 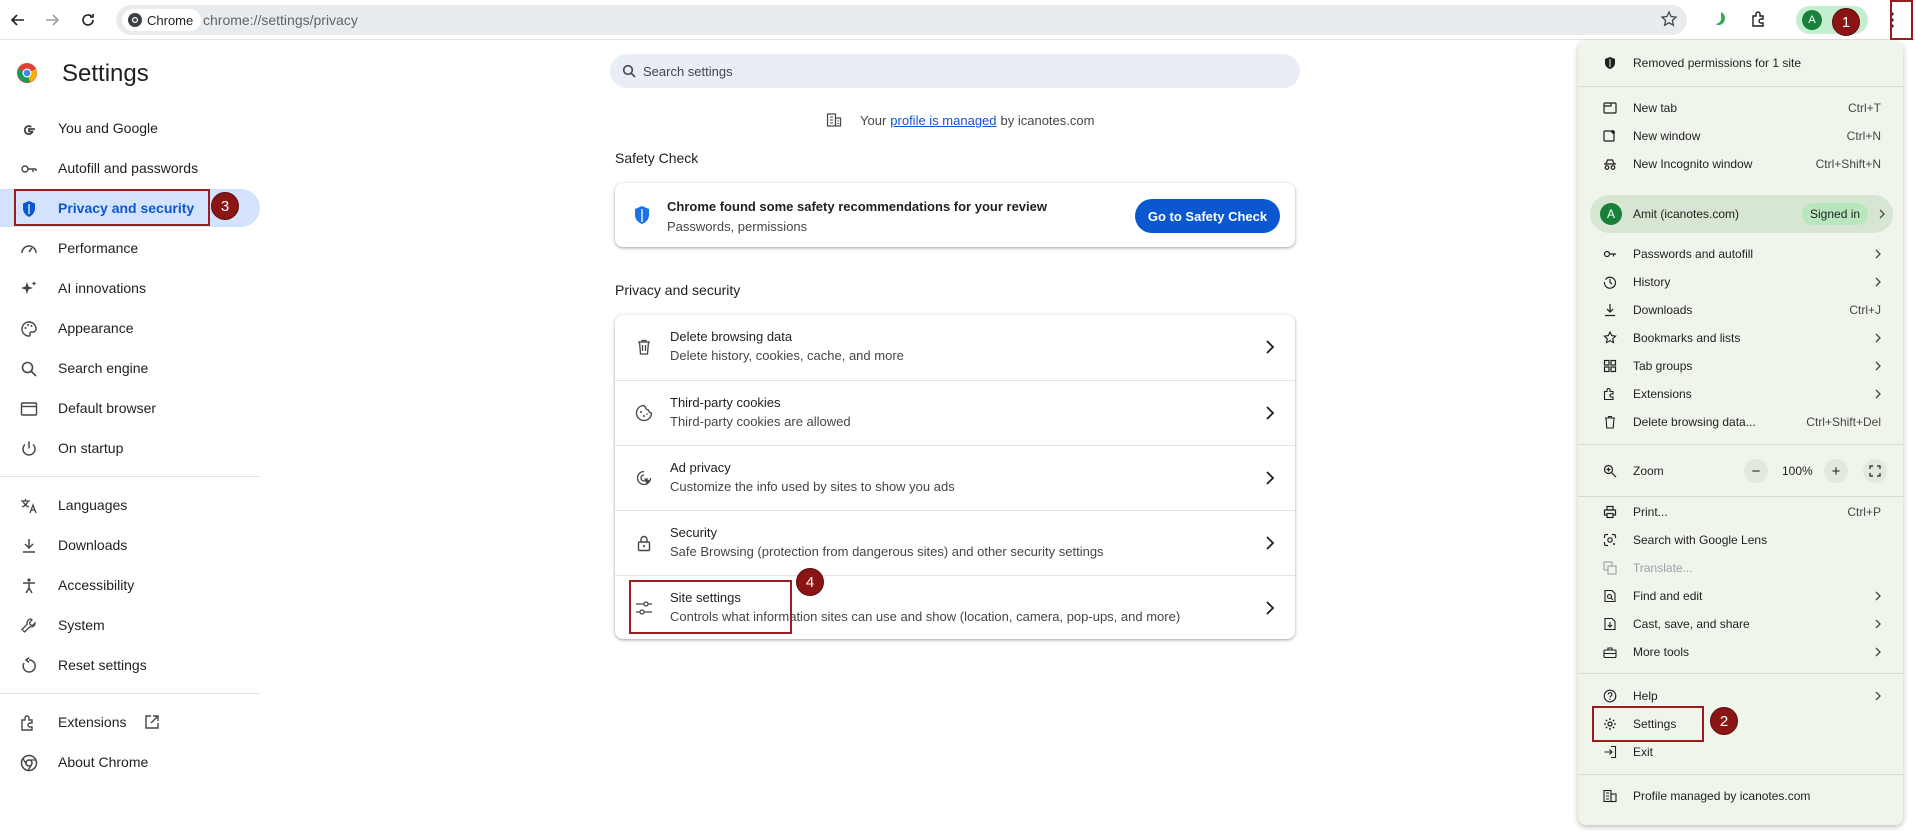 I want to click on menu-item-delete-browsing-data: Delete browsing data... Ctrl+Shift+Del, so click(x=1740, y=422).